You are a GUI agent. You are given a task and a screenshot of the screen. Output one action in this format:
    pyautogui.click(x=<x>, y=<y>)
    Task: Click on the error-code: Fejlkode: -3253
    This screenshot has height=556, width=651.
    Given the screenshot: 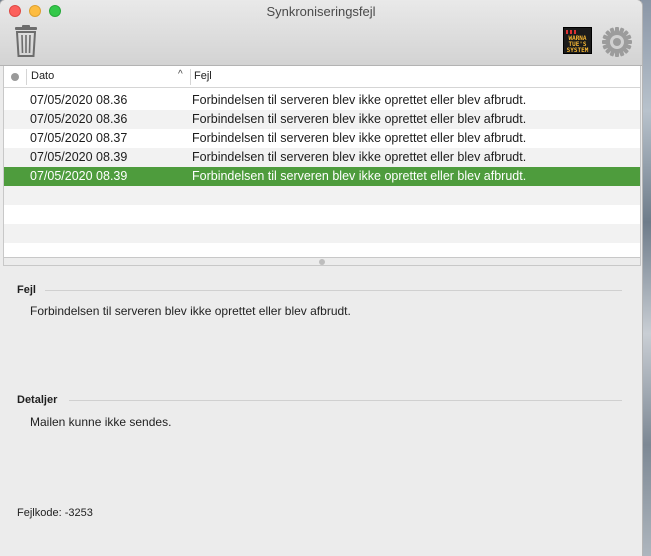 What is the action you would take?
    pyautogui.click(x=55, y=513)
    